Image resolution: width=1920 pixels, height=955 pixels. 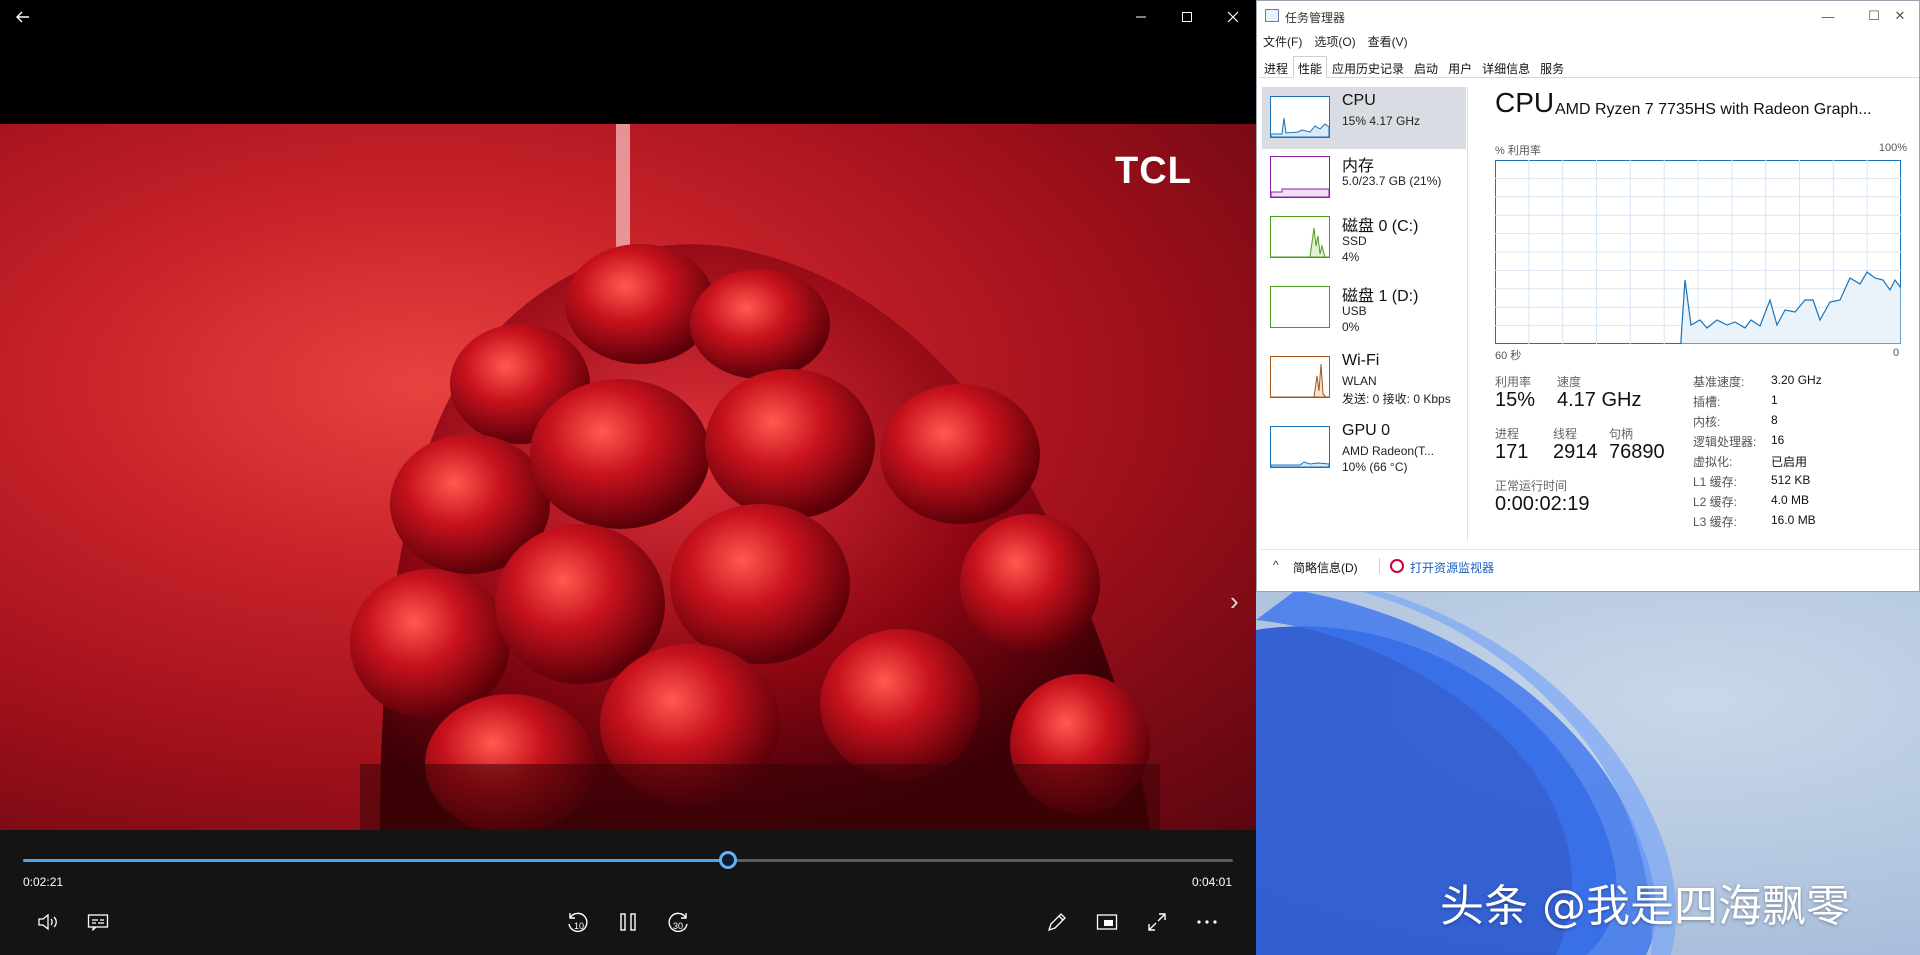 I want to click on footer-divider, so click(x=1379, y=566).